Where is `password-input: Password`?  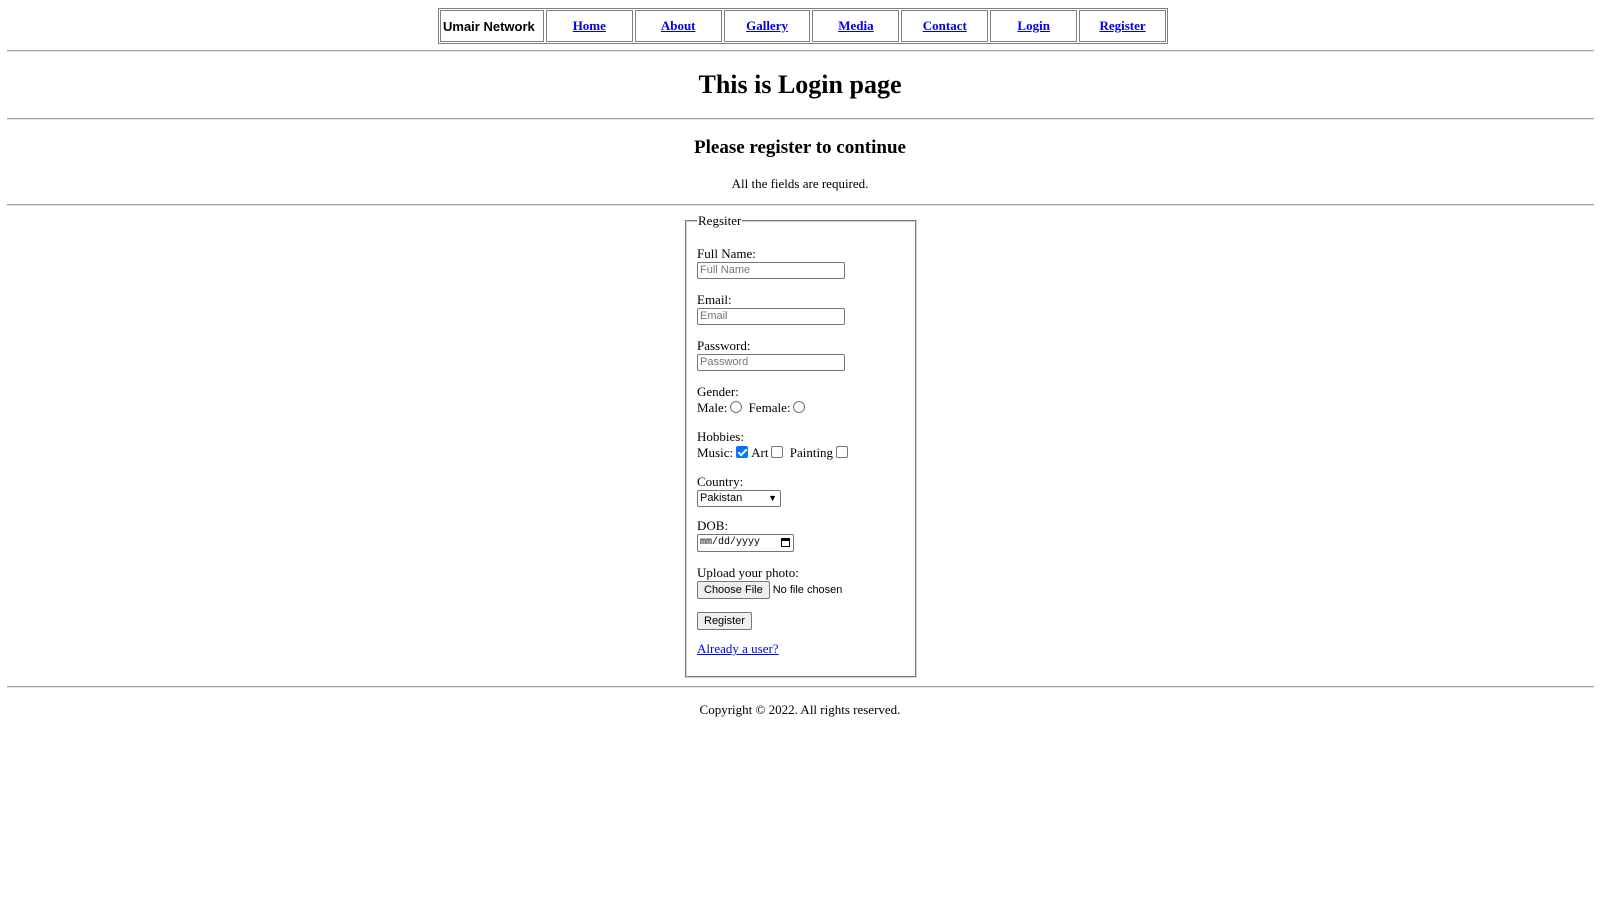 password-input: Password is located at coordinates (771, 362).